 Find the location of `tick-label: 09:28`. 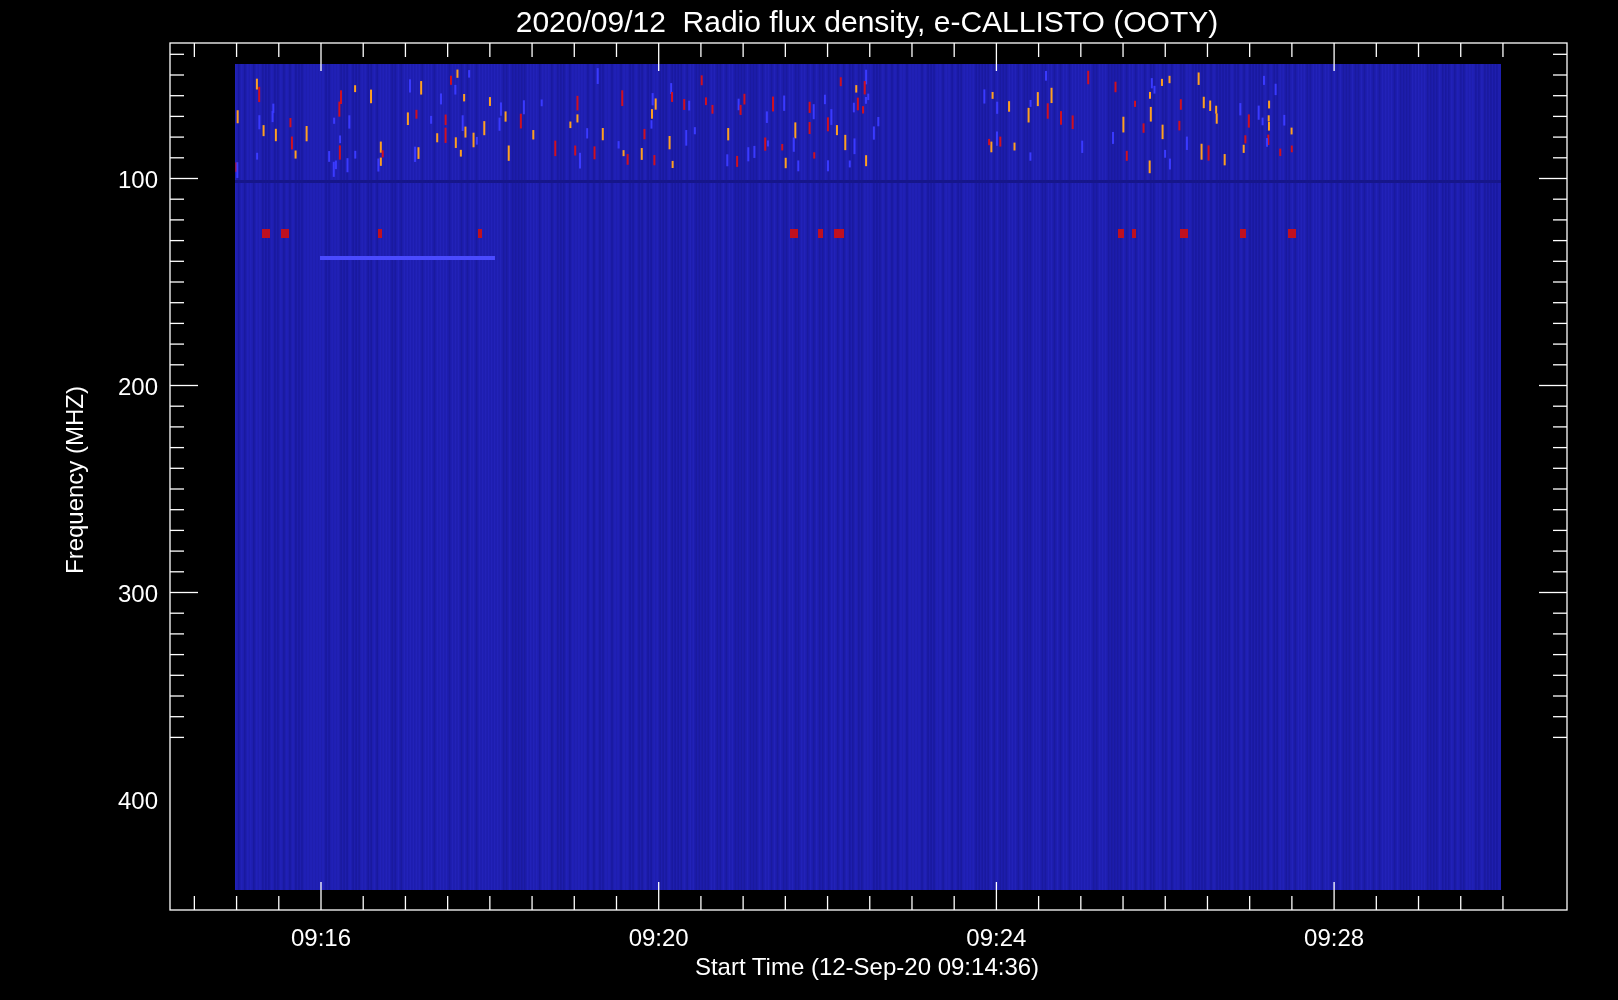

tick-label: 09:28 is located at coordinates (1334, 937).